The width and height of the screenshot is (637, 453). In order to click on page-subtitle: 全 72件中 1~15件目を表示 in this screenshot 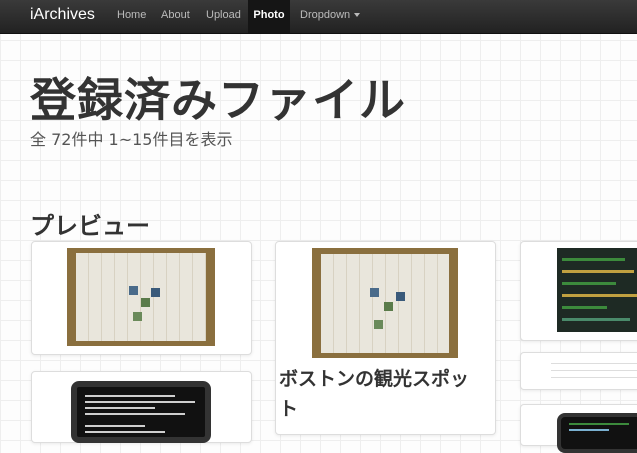, I will do `click(131, 139)`.